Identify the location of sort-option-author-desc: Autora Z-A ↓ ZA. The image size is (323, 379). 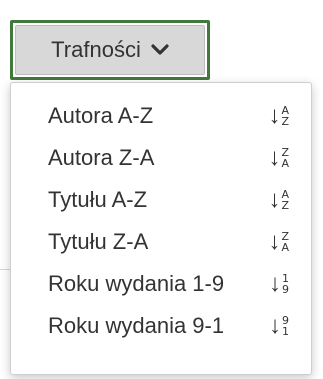
(161, 158).